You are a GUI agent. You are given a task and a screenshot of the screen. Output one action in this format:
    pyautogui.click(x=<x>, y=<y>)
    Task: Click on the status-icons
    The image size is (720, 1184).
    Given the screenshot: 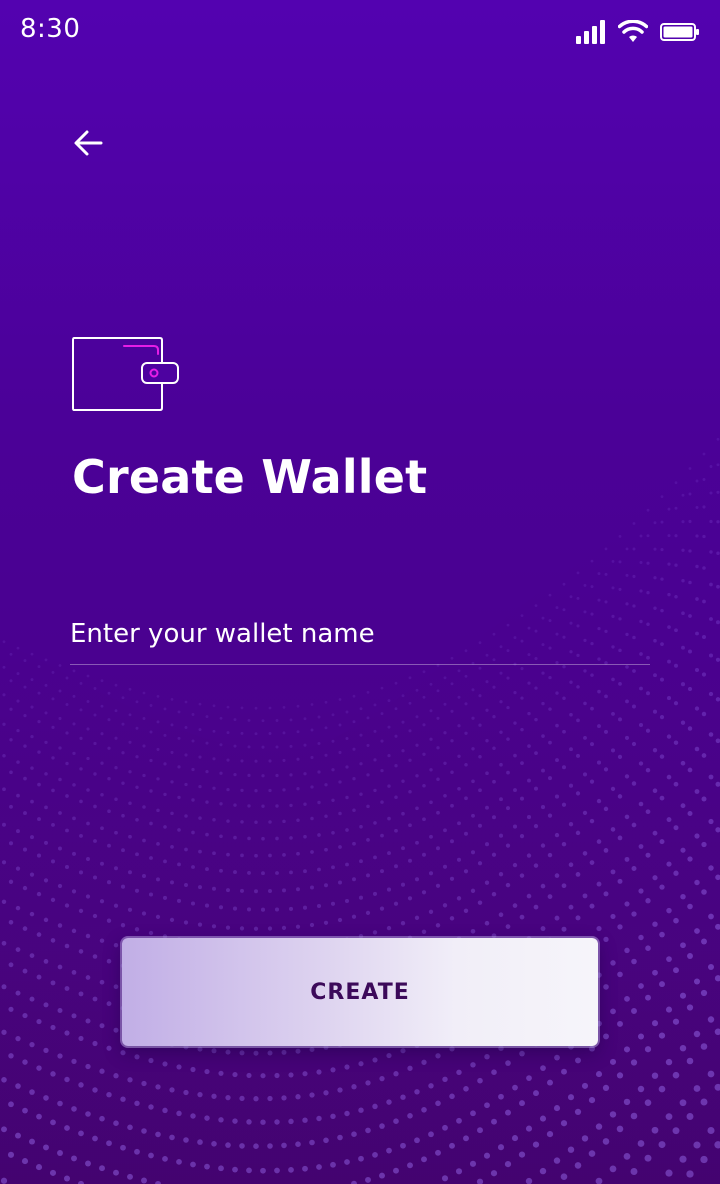 What is the action you would take?
    pyautogui.click(x=638, y=31)
    